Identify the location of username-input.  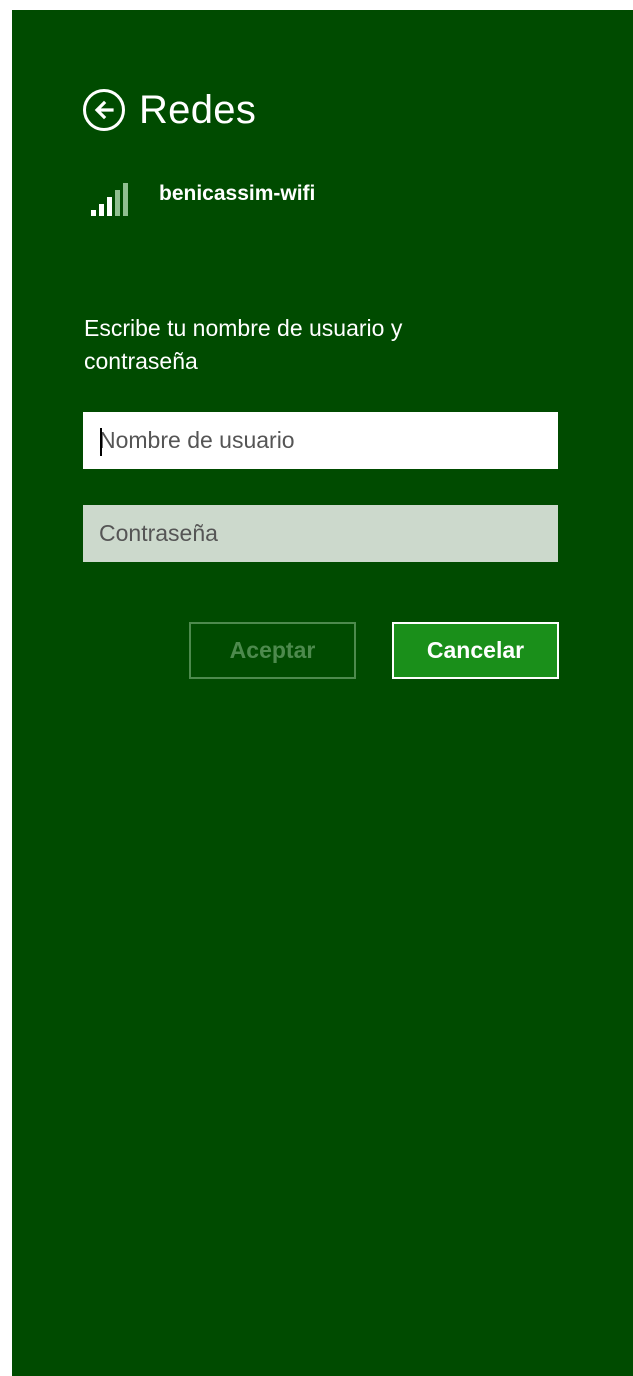
(320, 440).